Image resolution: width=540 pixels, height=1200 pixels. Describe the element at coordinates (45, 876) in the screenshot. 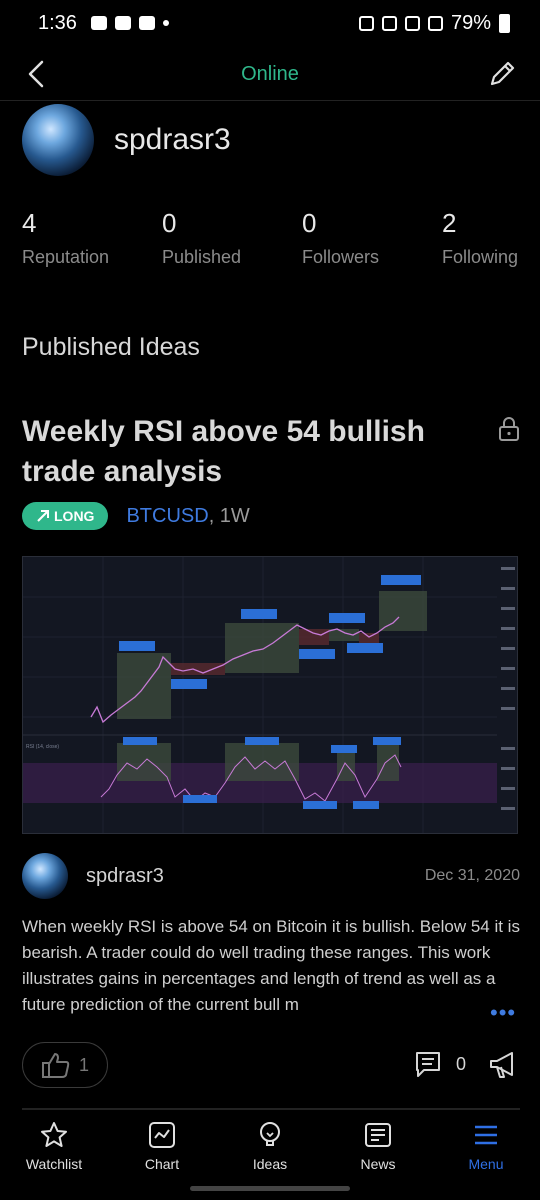

I see `author-avatar` at that location.